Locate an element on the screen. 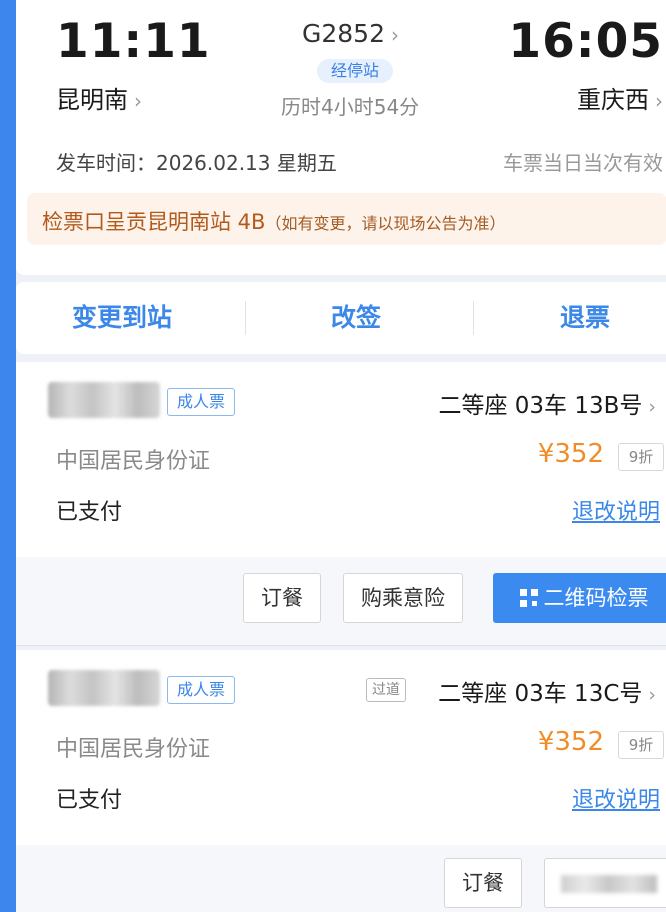 This screenshot has width=666, height=912. stops-button: 经停站 is located at coordinates (355, 71).